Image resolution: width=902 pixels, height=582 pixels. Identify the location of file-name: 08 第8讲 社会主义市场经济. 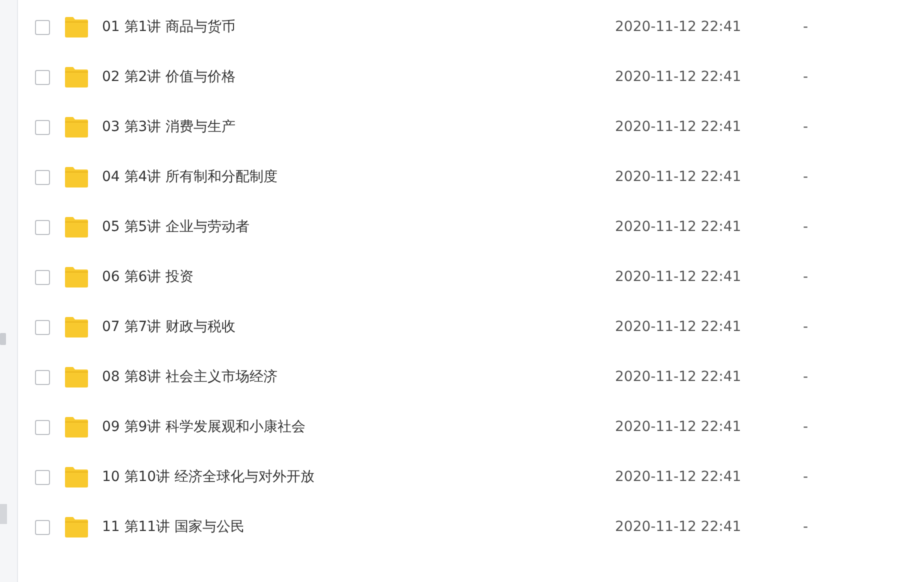
(358, 377).